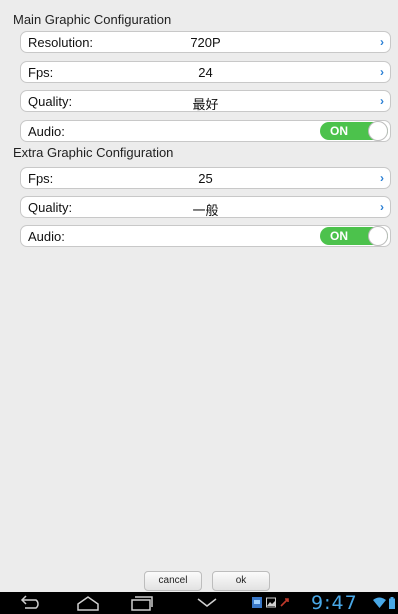 The image size is (398, 614). What do you see at coordinates (142, 603) in the screenshot?
I see `recent-apps-icon` at bounding box center [142, 603].